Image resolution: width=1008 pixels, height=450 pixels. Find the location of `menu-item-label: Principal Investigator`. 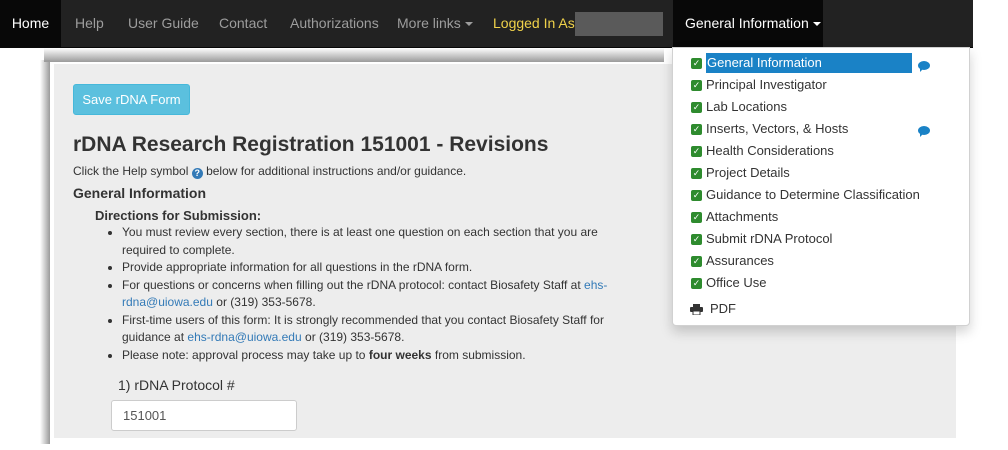

menu-item-label: Principal Investigator is located at coordinates (766, 84).